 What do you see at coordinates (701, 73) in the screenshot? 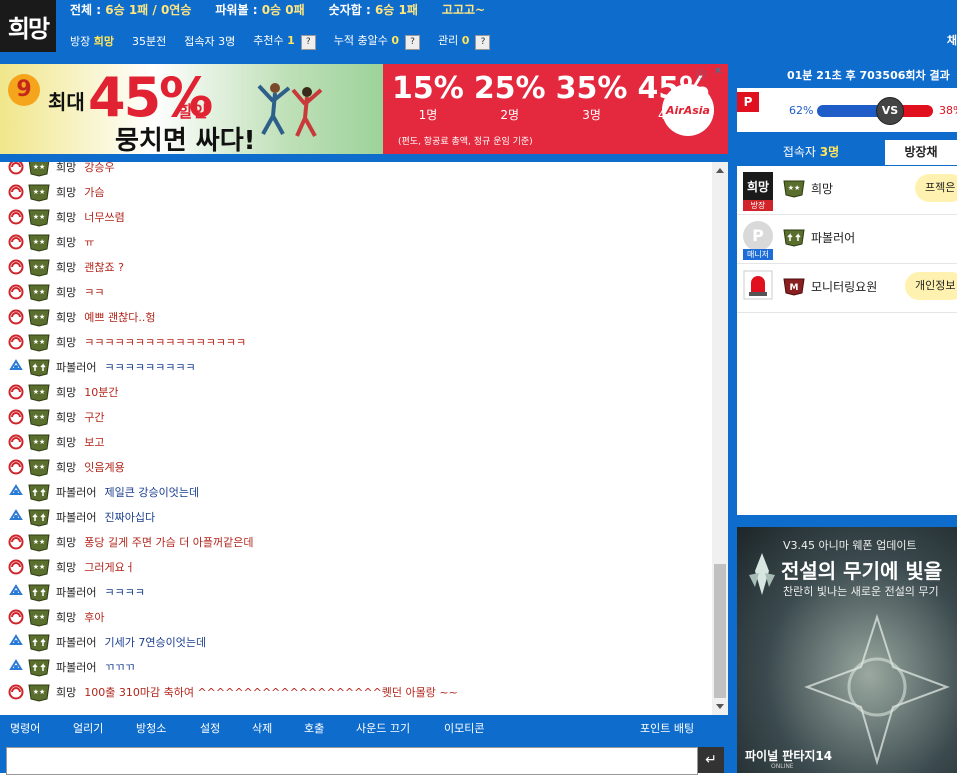
I see `ad-info-icon: ⓘ` at bounding box center [701, 73].